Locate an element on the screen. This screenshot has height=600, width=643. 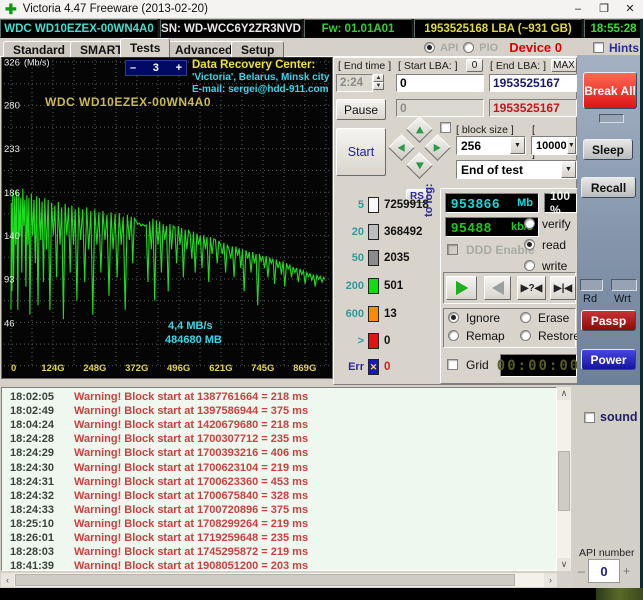
restore-label: Restore is located at coordinates (559, 336).